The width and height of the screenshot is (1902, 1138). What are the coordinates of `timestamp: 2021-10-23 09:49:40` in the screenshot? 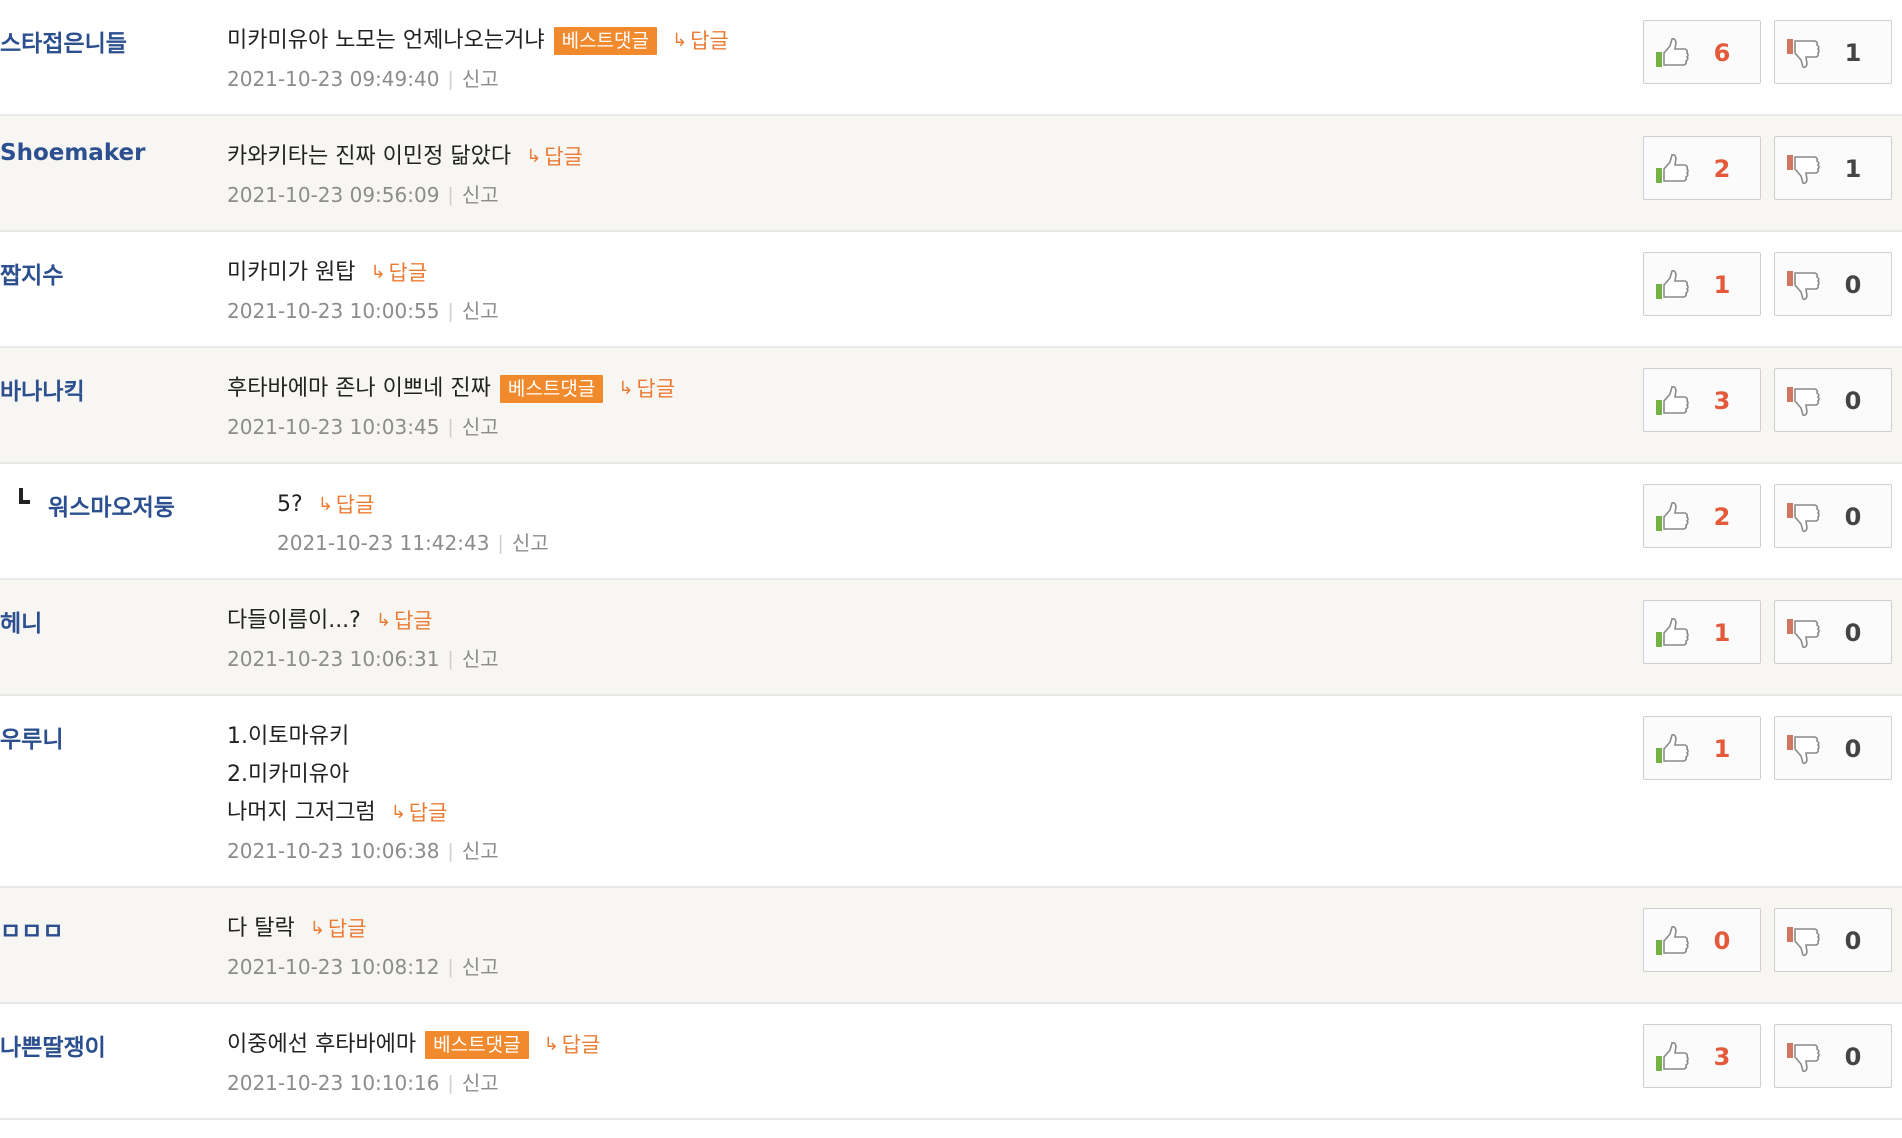 It's located at (333, 79).